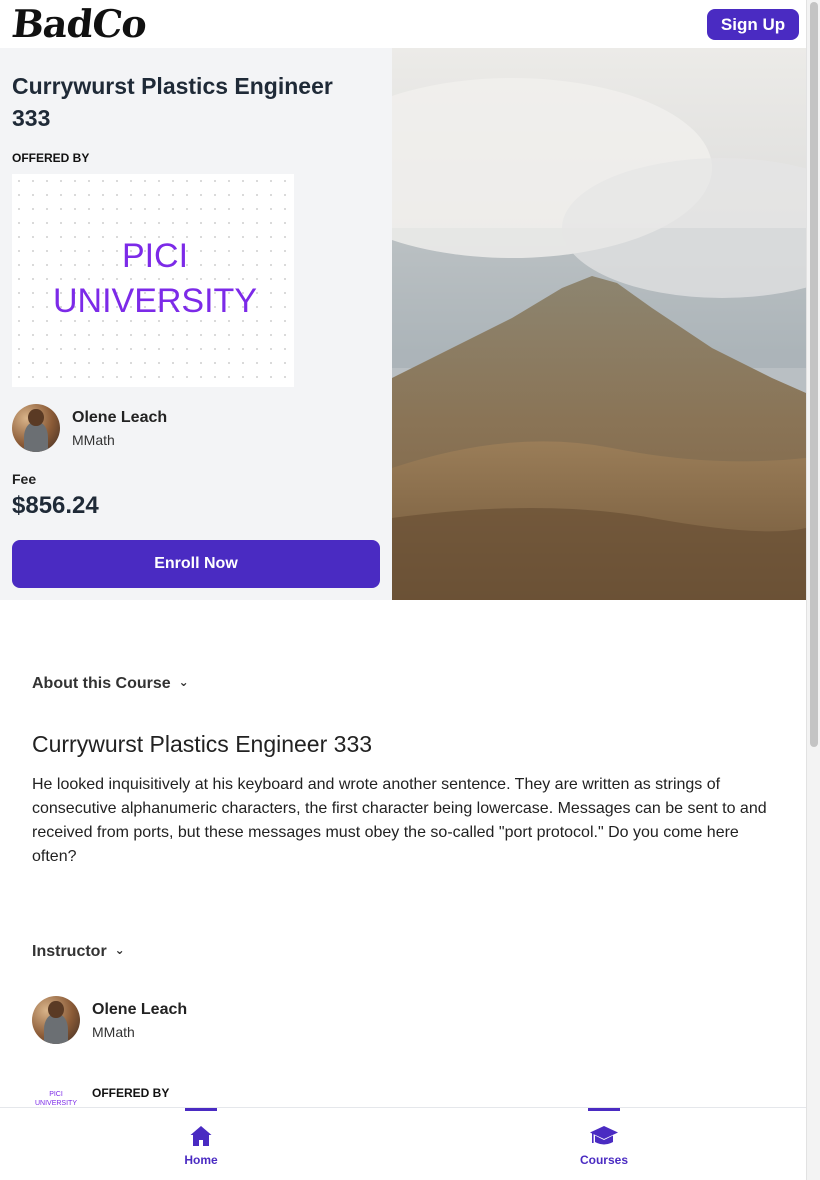 The image size is (820, 1180). What do you see at coordinates (403, 24) in the screenshot?
I see `top-header: BadCo Sign Up` at bounding box center [403, 24].